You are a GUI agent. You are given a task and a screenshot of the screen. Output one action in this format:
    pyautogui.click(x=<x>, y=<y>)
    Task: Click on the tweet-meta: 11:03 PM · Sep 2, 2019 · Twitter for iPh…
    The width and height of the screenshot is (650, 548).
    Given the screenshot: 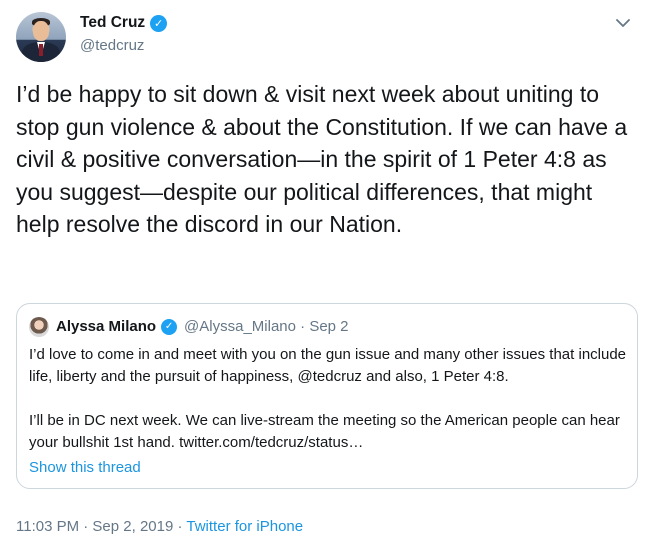 What is the action you would take?
    pyautogui.click(x=159, y=526)
    